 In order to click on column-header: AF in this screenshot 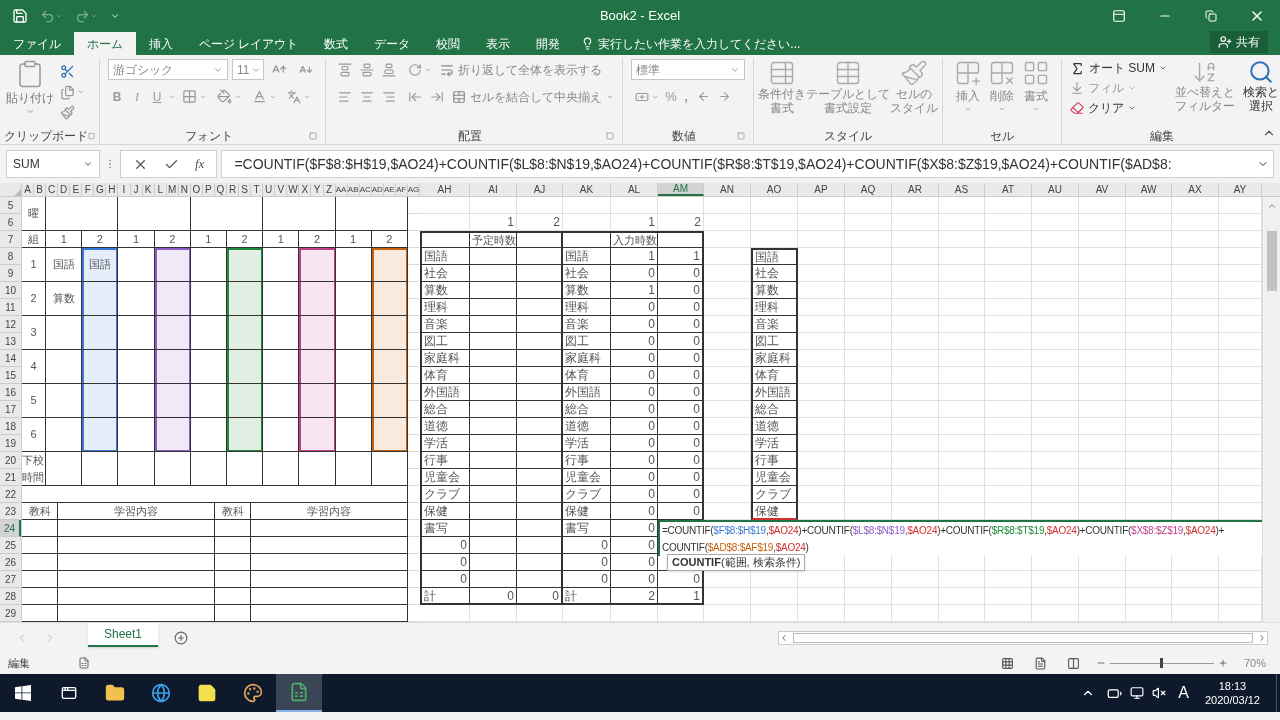, I will do `click(401, 189)`.